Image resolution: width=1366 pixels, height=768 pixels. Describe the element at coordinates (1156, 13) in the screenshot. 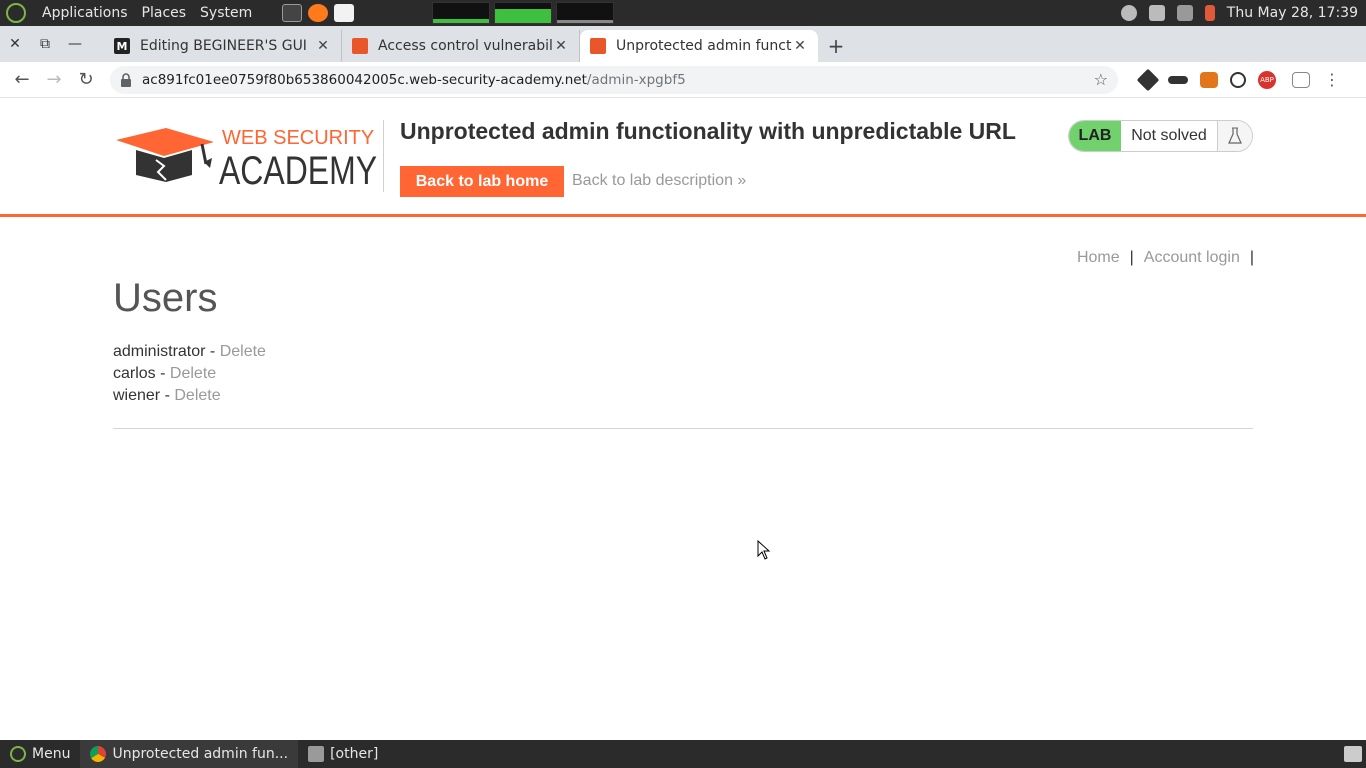

I see `volume-icon` at that location.